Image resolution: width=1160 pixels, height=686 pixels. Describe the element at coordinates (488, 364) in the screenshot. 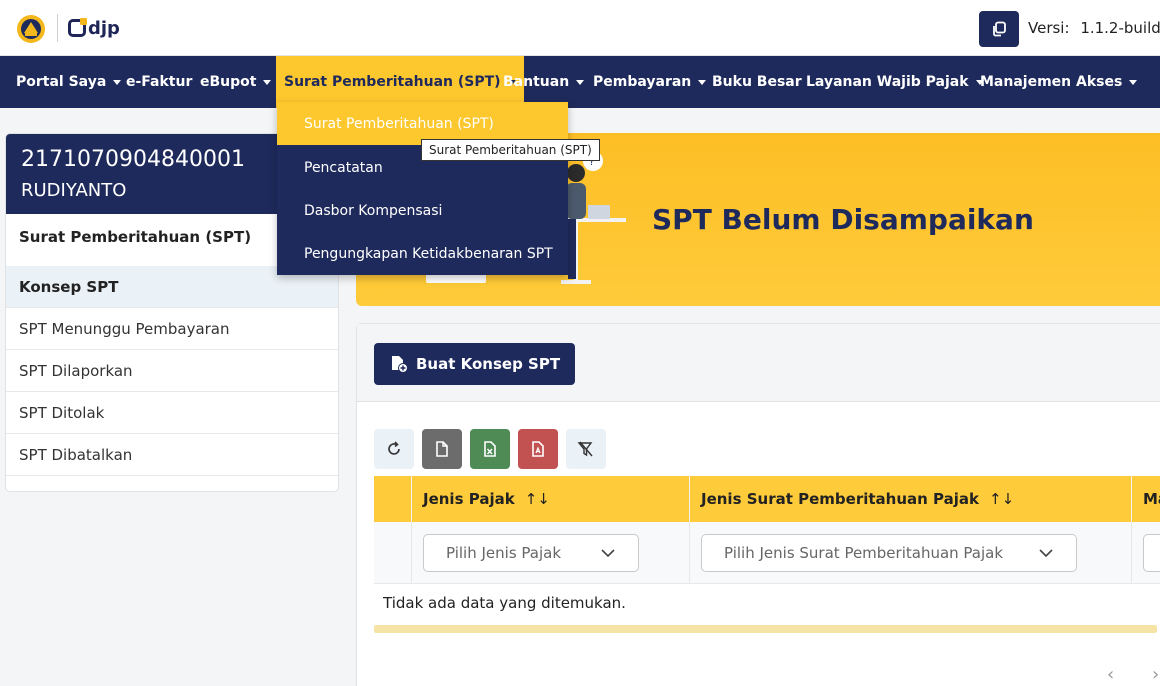

I see `create-draft-spt-label: Buat Konsep SPT` at that location.